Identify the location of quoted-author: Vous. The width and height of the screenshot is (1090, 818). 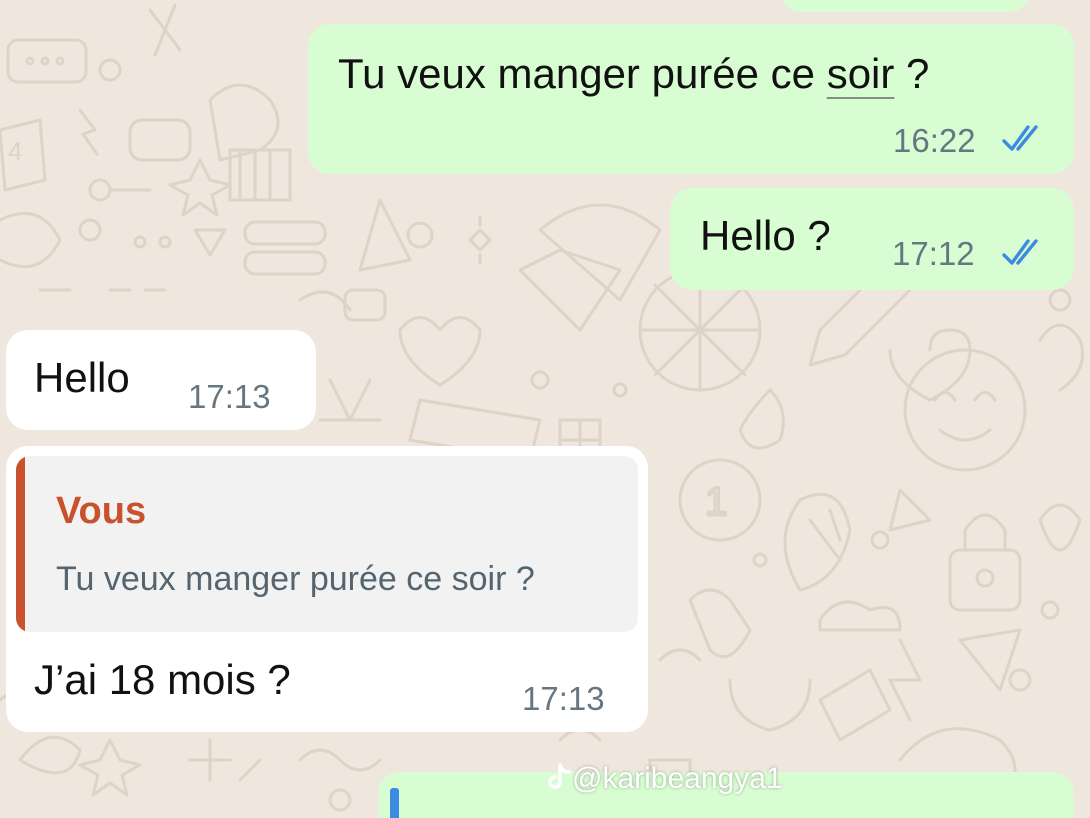
(101, 511).